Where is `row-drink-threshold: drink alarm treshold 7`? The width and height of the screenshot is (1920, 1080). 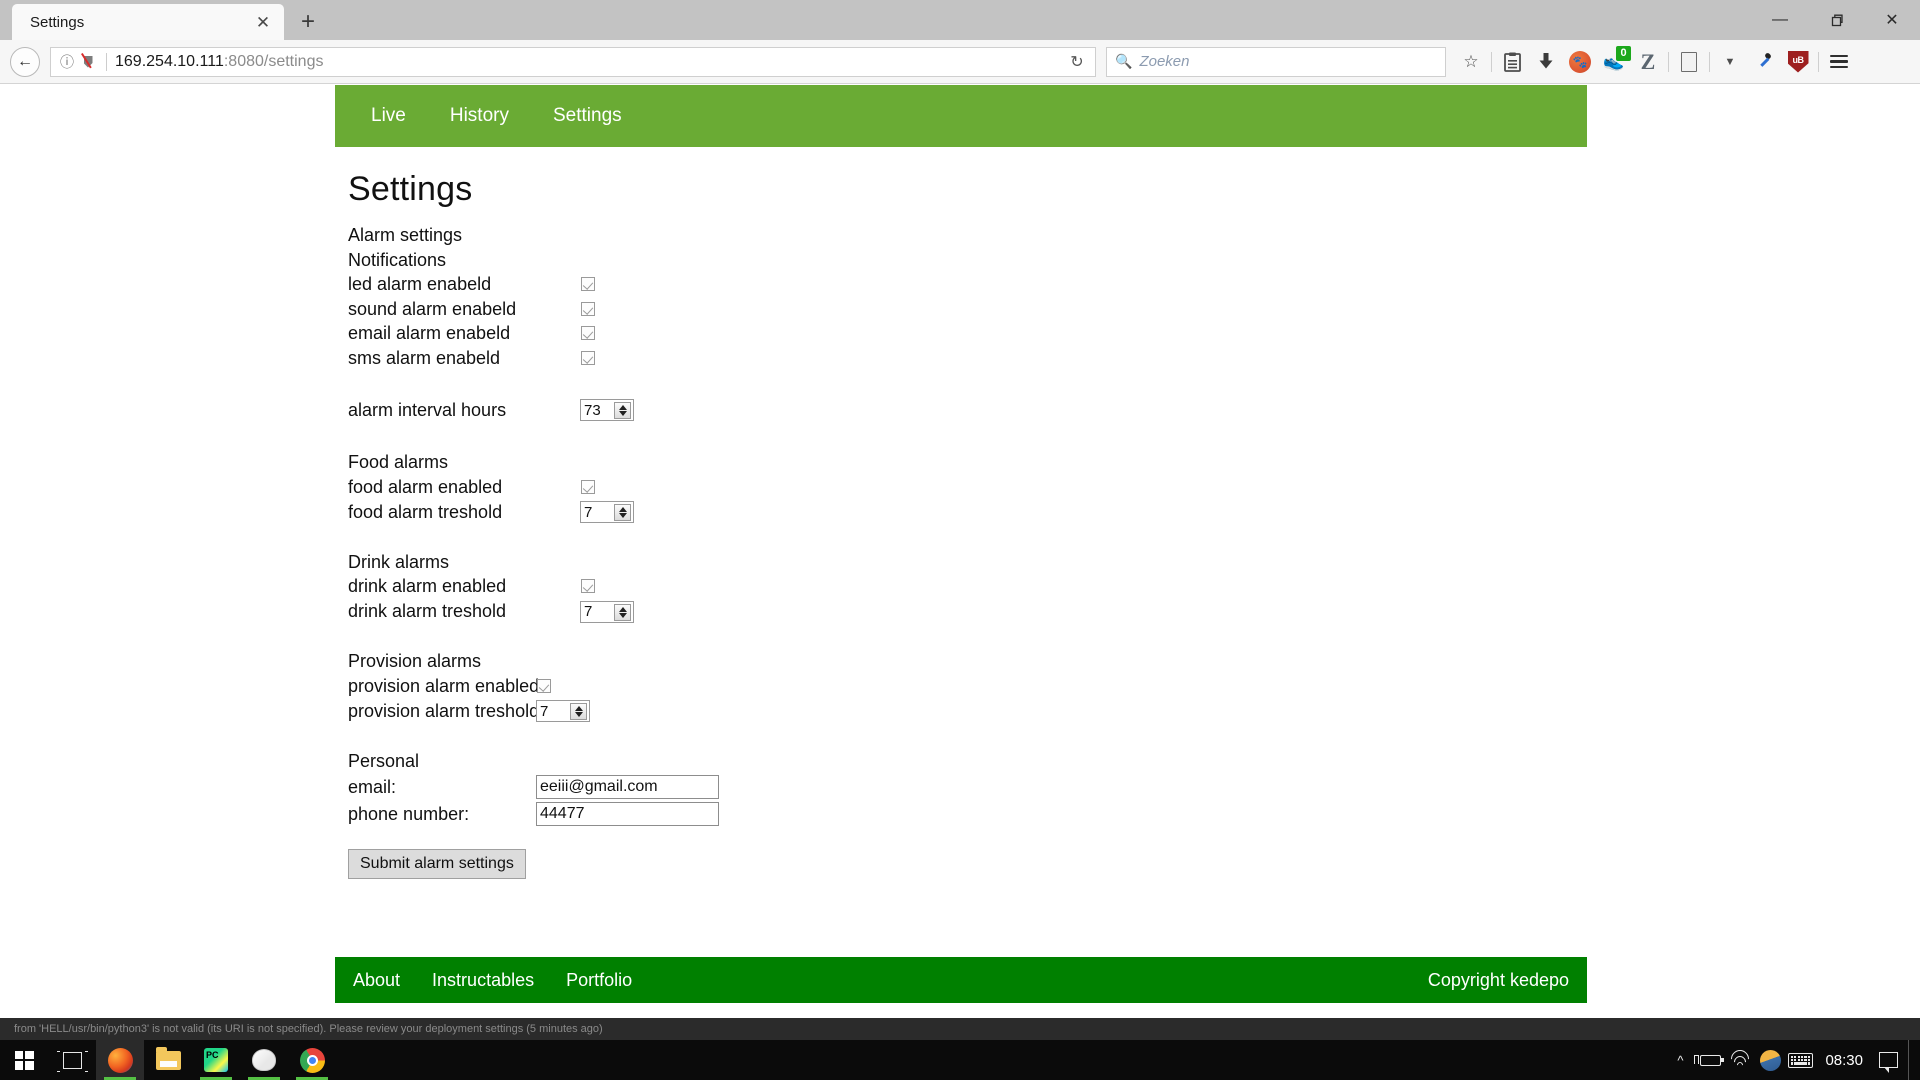 row-drink-threshold: drink alarm treshold 7 is located at coordinates (898, 612).